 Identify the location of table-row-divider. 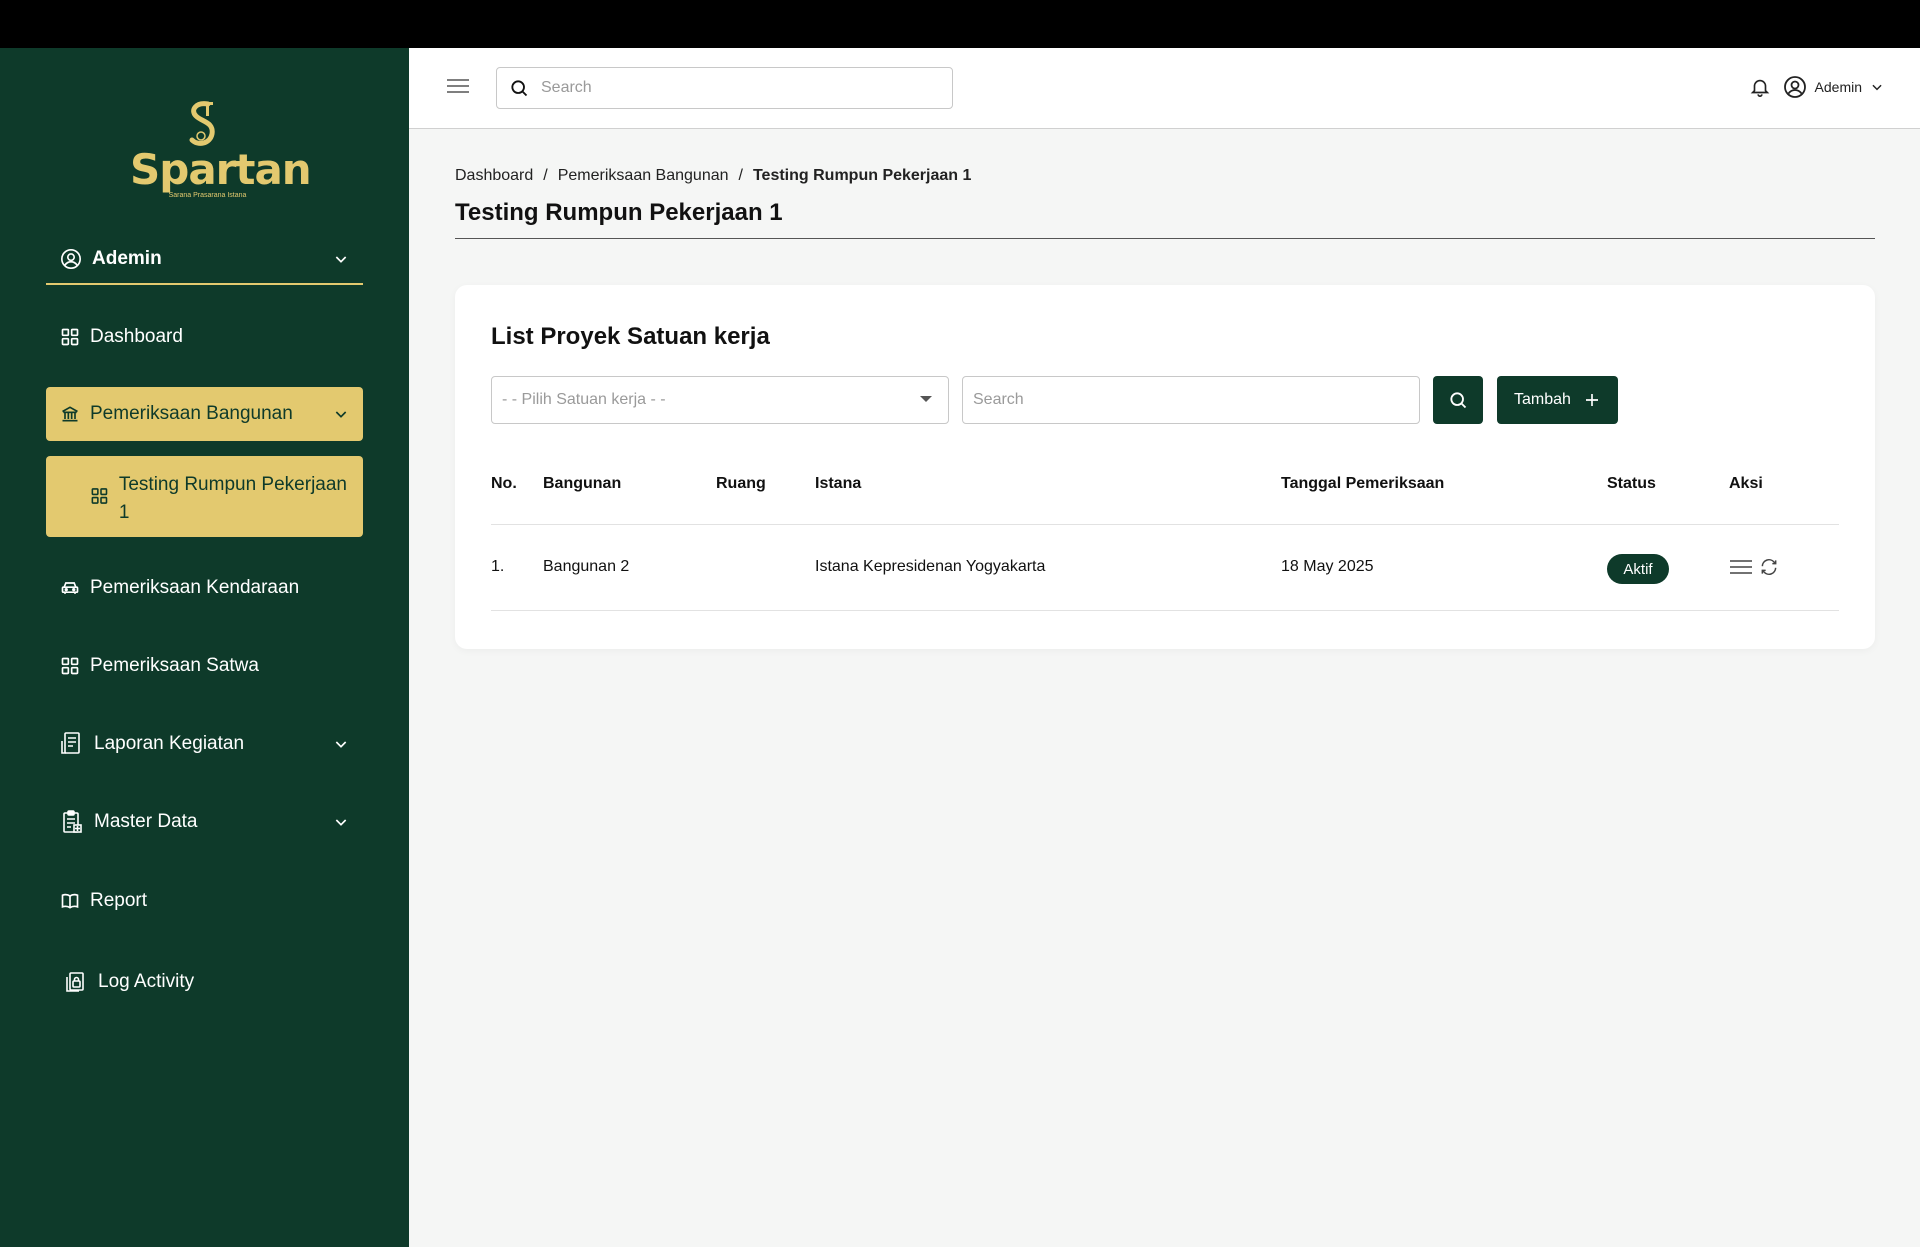
(1165, 610).